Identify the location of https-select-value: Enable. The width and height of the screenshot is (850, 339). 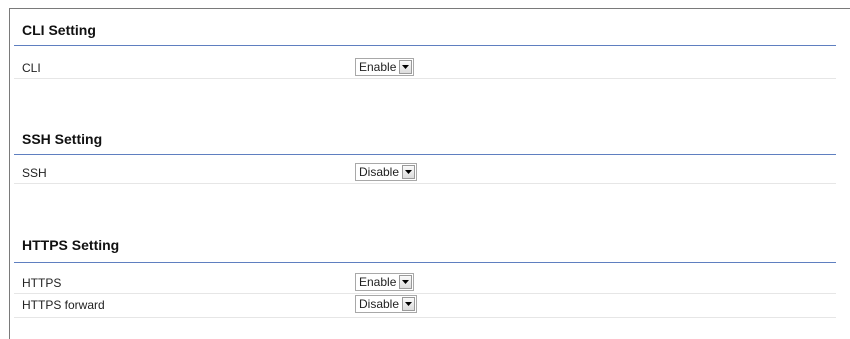
(378, 282).